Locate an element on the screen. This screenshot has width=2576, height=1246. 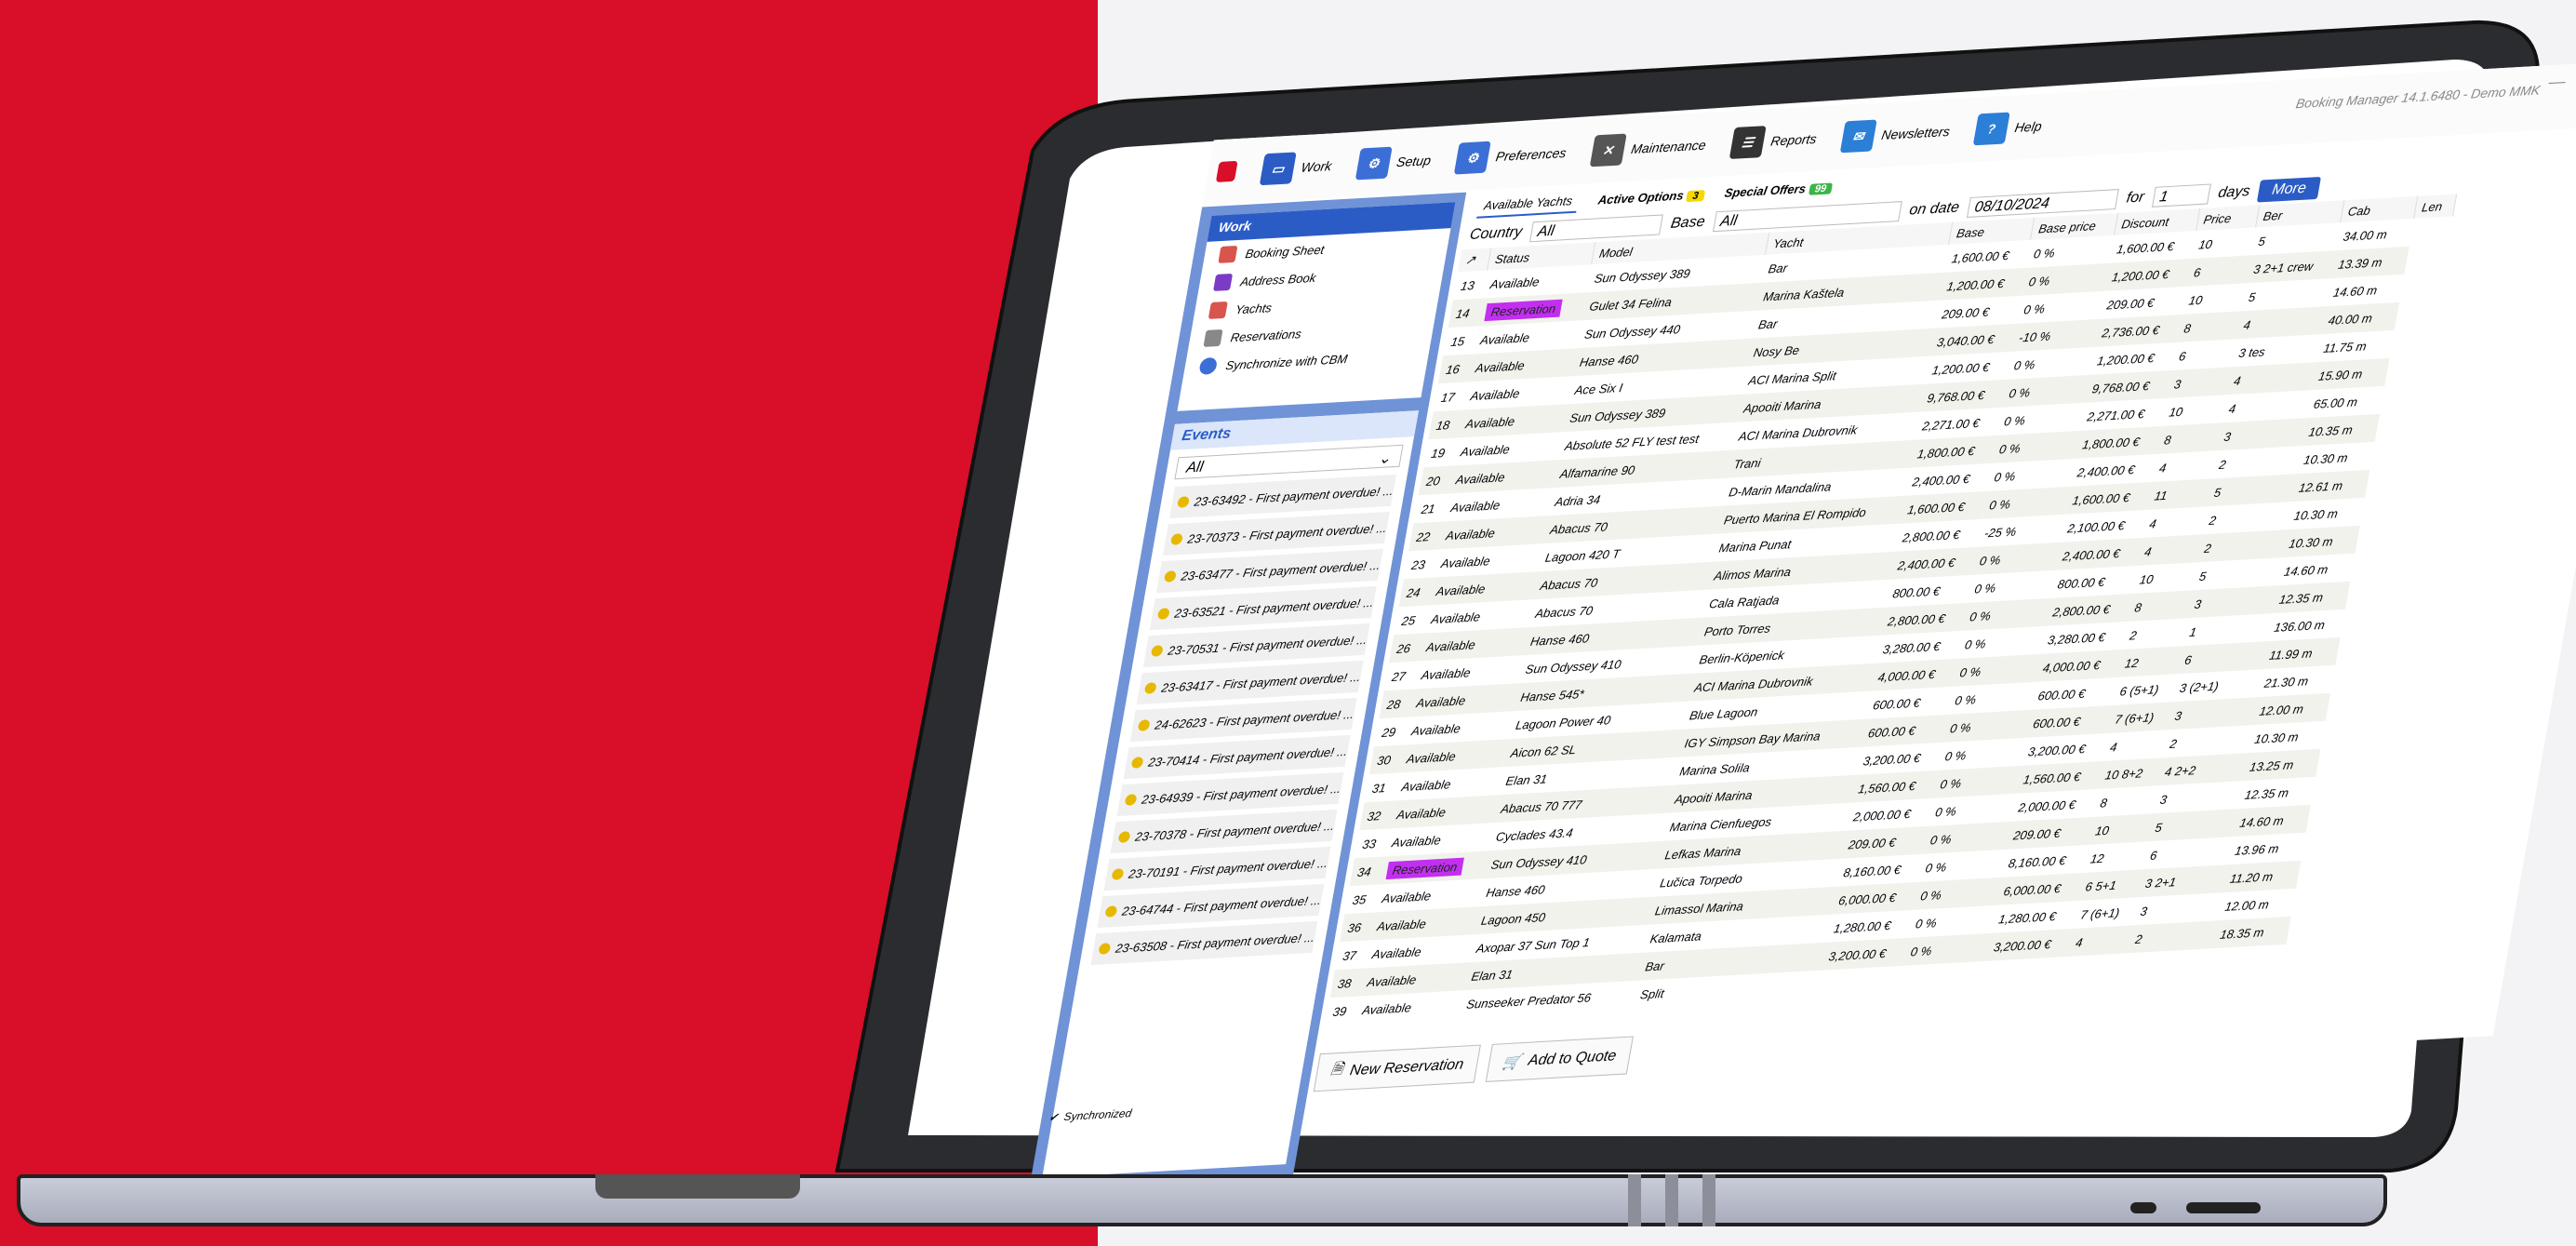
check-icon: ✔ is located at coordinates (1054, 1117).